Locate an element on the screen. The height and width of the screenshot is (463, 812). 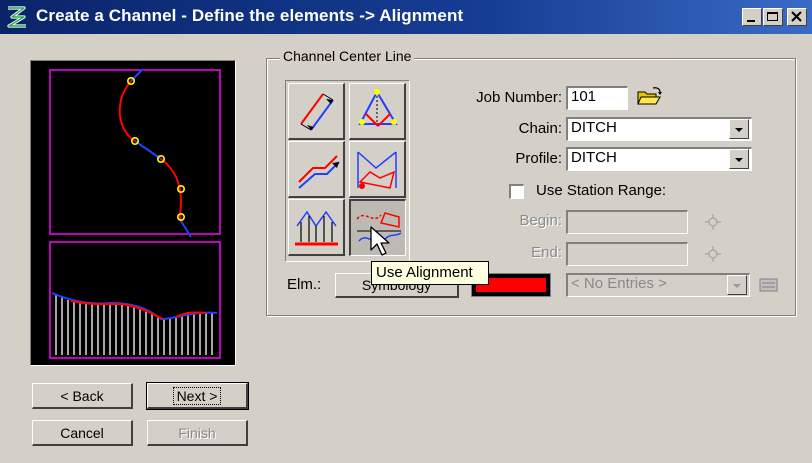
tool-profile-drop-button is located at coordinates (316, 227).